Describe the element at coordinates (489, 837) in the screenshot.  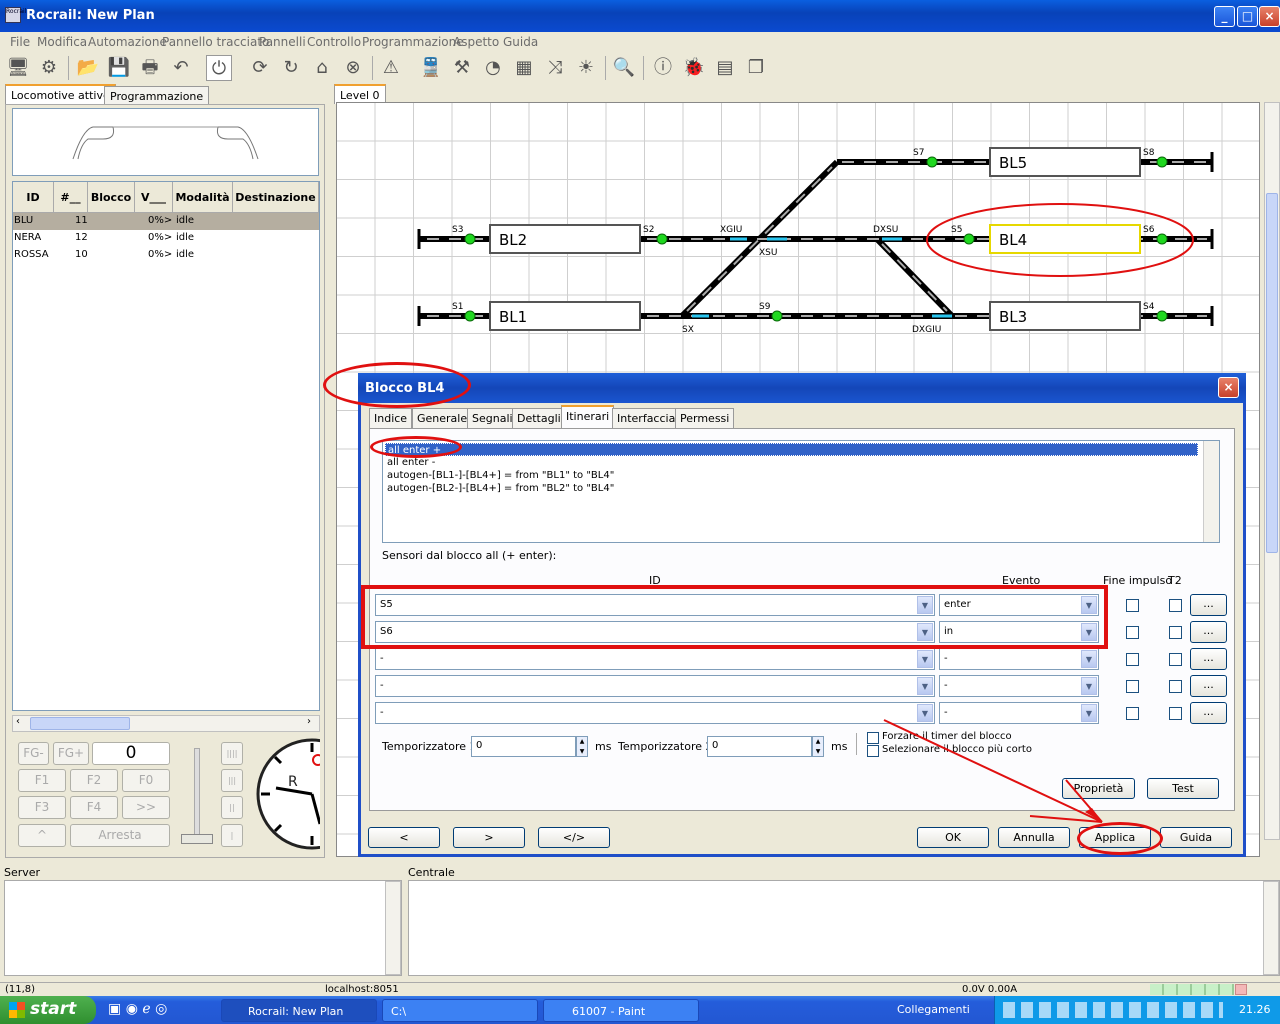
I see `next-button: >` at that location.